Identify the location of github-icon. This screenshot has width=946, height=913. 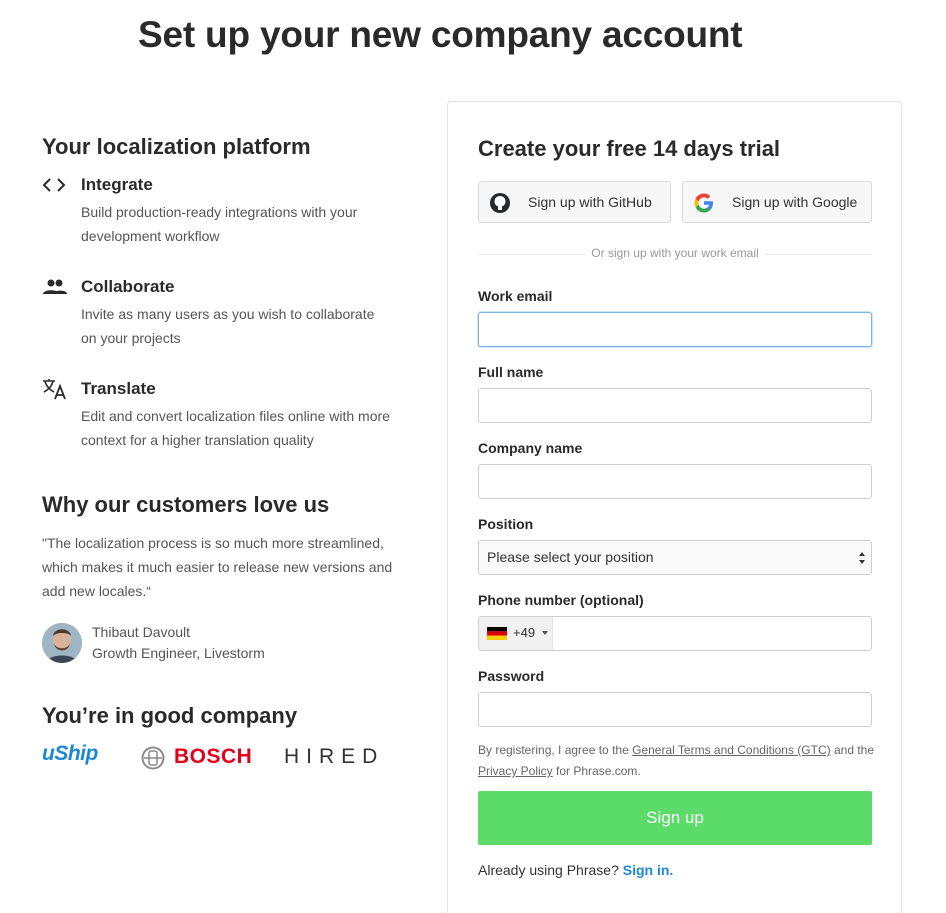
(500, 203).